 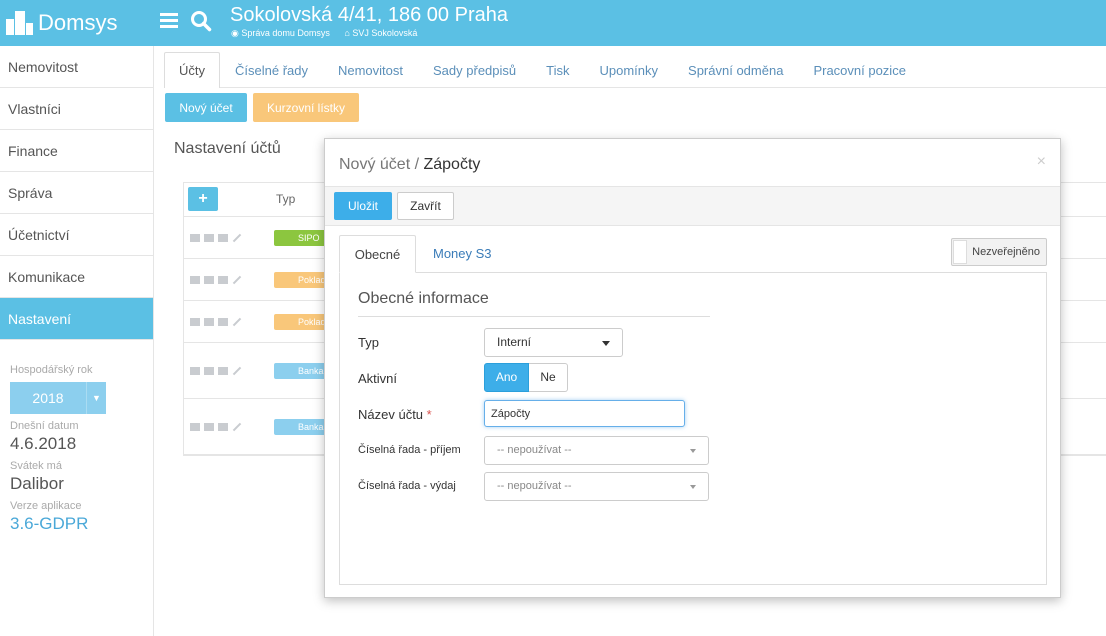 What do you see at coordinates (548, 377) in the screenshot?
I see `active-no-button: Ne` at bounding box center [548, 377].